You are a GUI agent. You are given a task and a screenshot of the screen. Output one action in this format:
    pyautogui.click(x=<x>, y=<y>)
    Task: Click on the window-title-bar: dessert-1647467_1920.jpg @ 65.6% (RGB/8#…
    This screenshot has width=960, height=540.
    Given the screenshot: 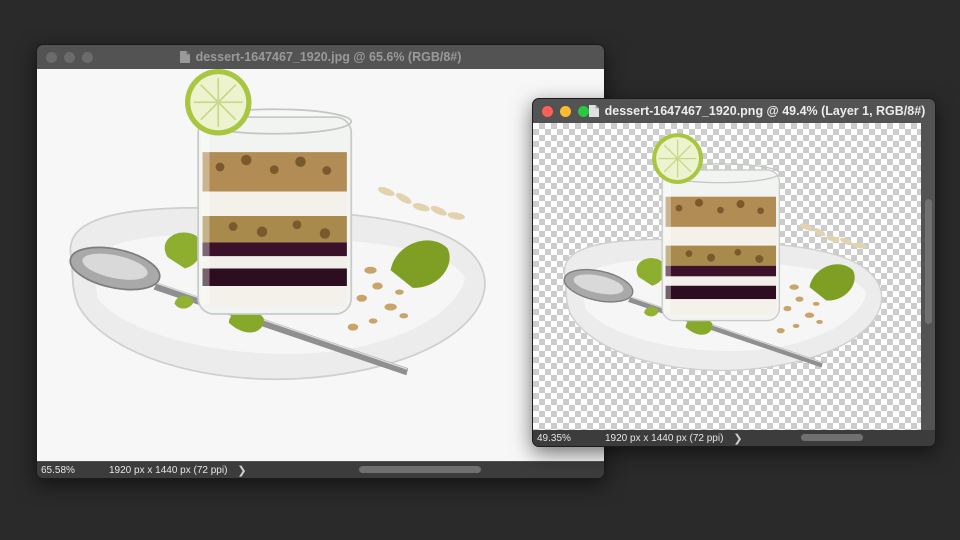 What is the action you would take?
    pyautogui.click(x=320, y=57)
    